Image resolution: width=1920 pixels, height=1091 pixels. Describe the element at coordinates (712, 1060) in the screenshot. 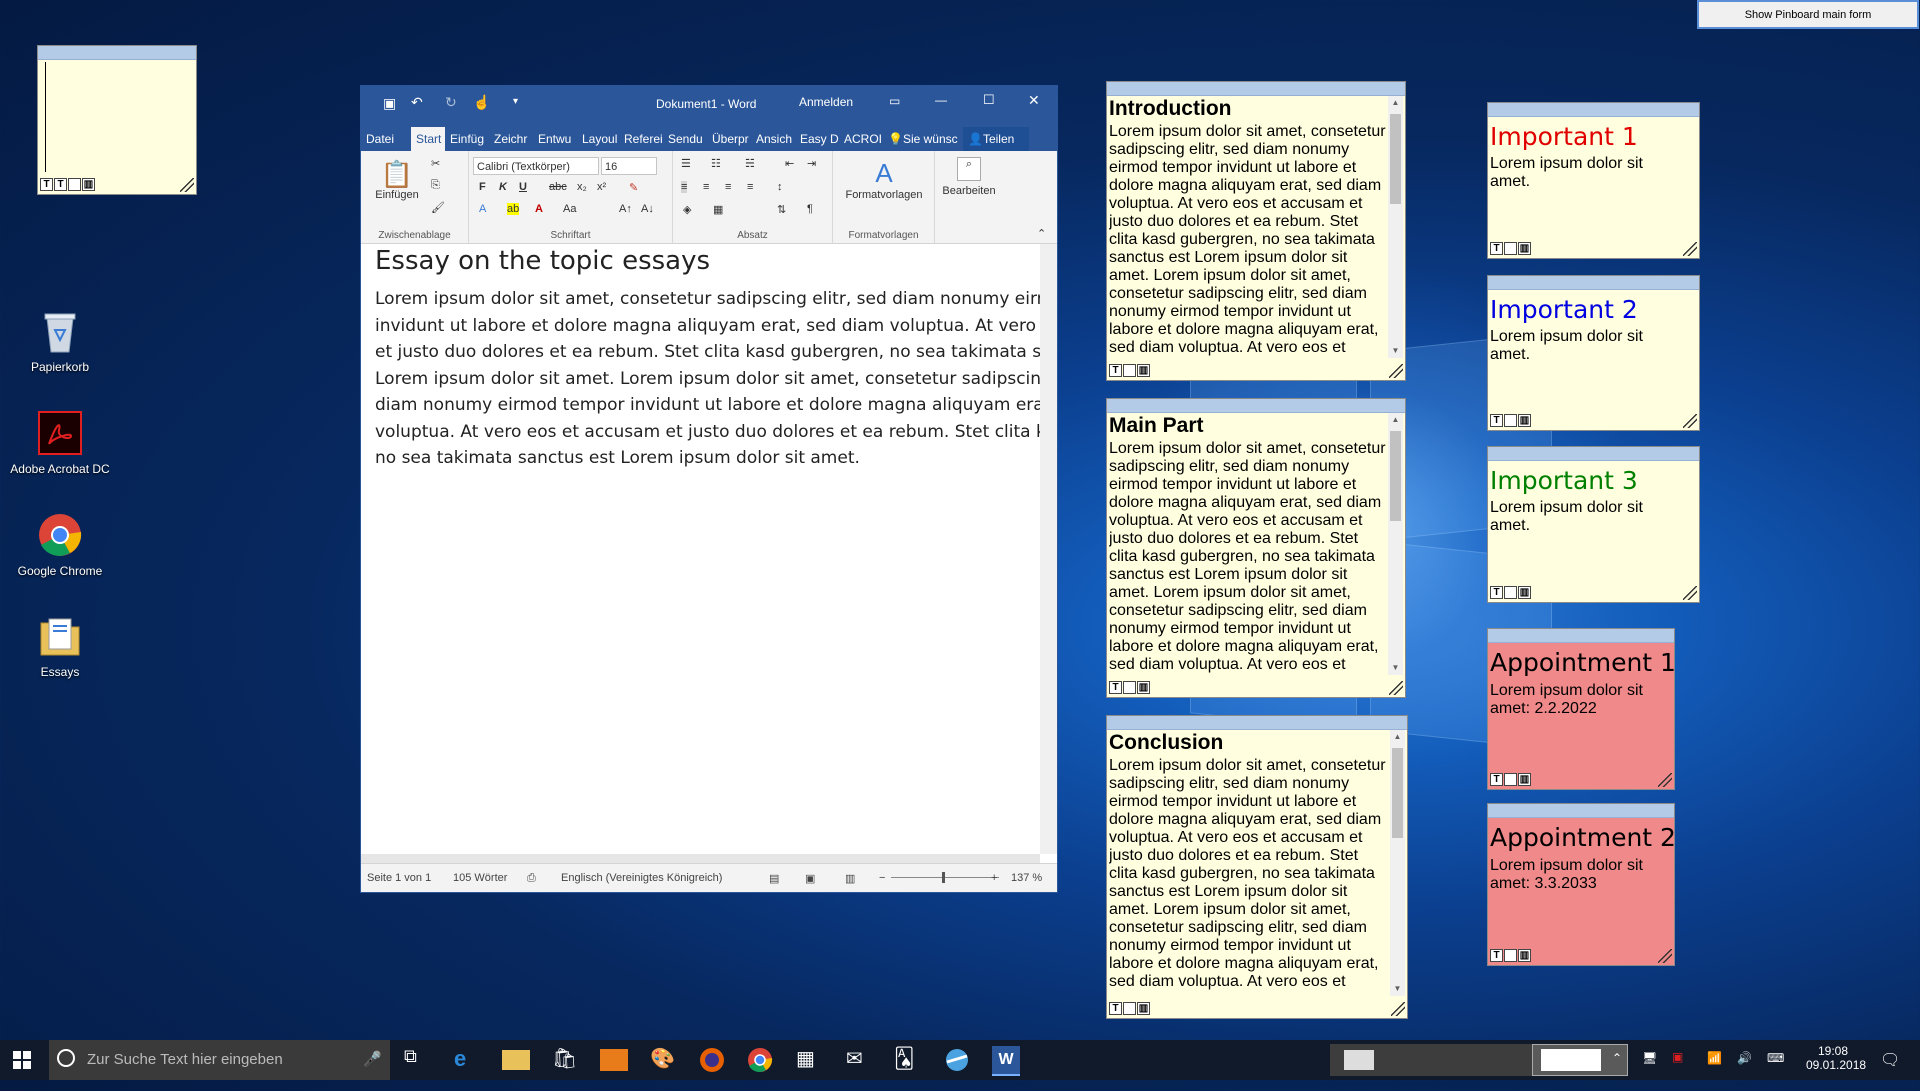

I see `firefox-icon` at that location.